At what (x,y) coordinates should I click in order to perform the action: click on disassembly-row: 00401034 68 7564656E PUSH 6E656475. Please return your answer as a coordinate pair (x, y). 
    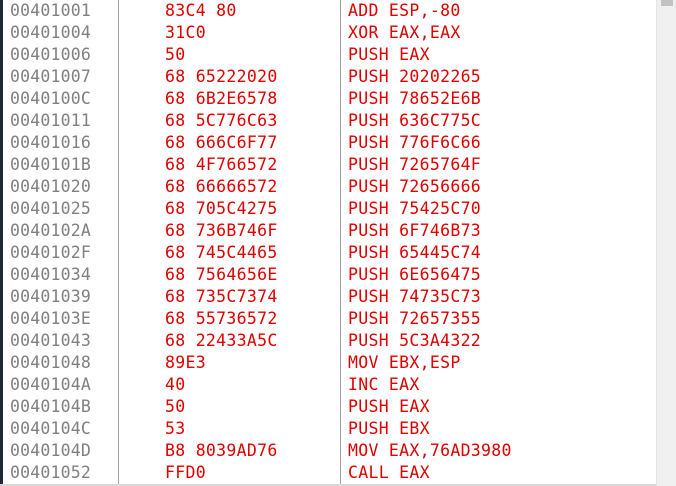
    Looking at the image, I should click on (328, 275).